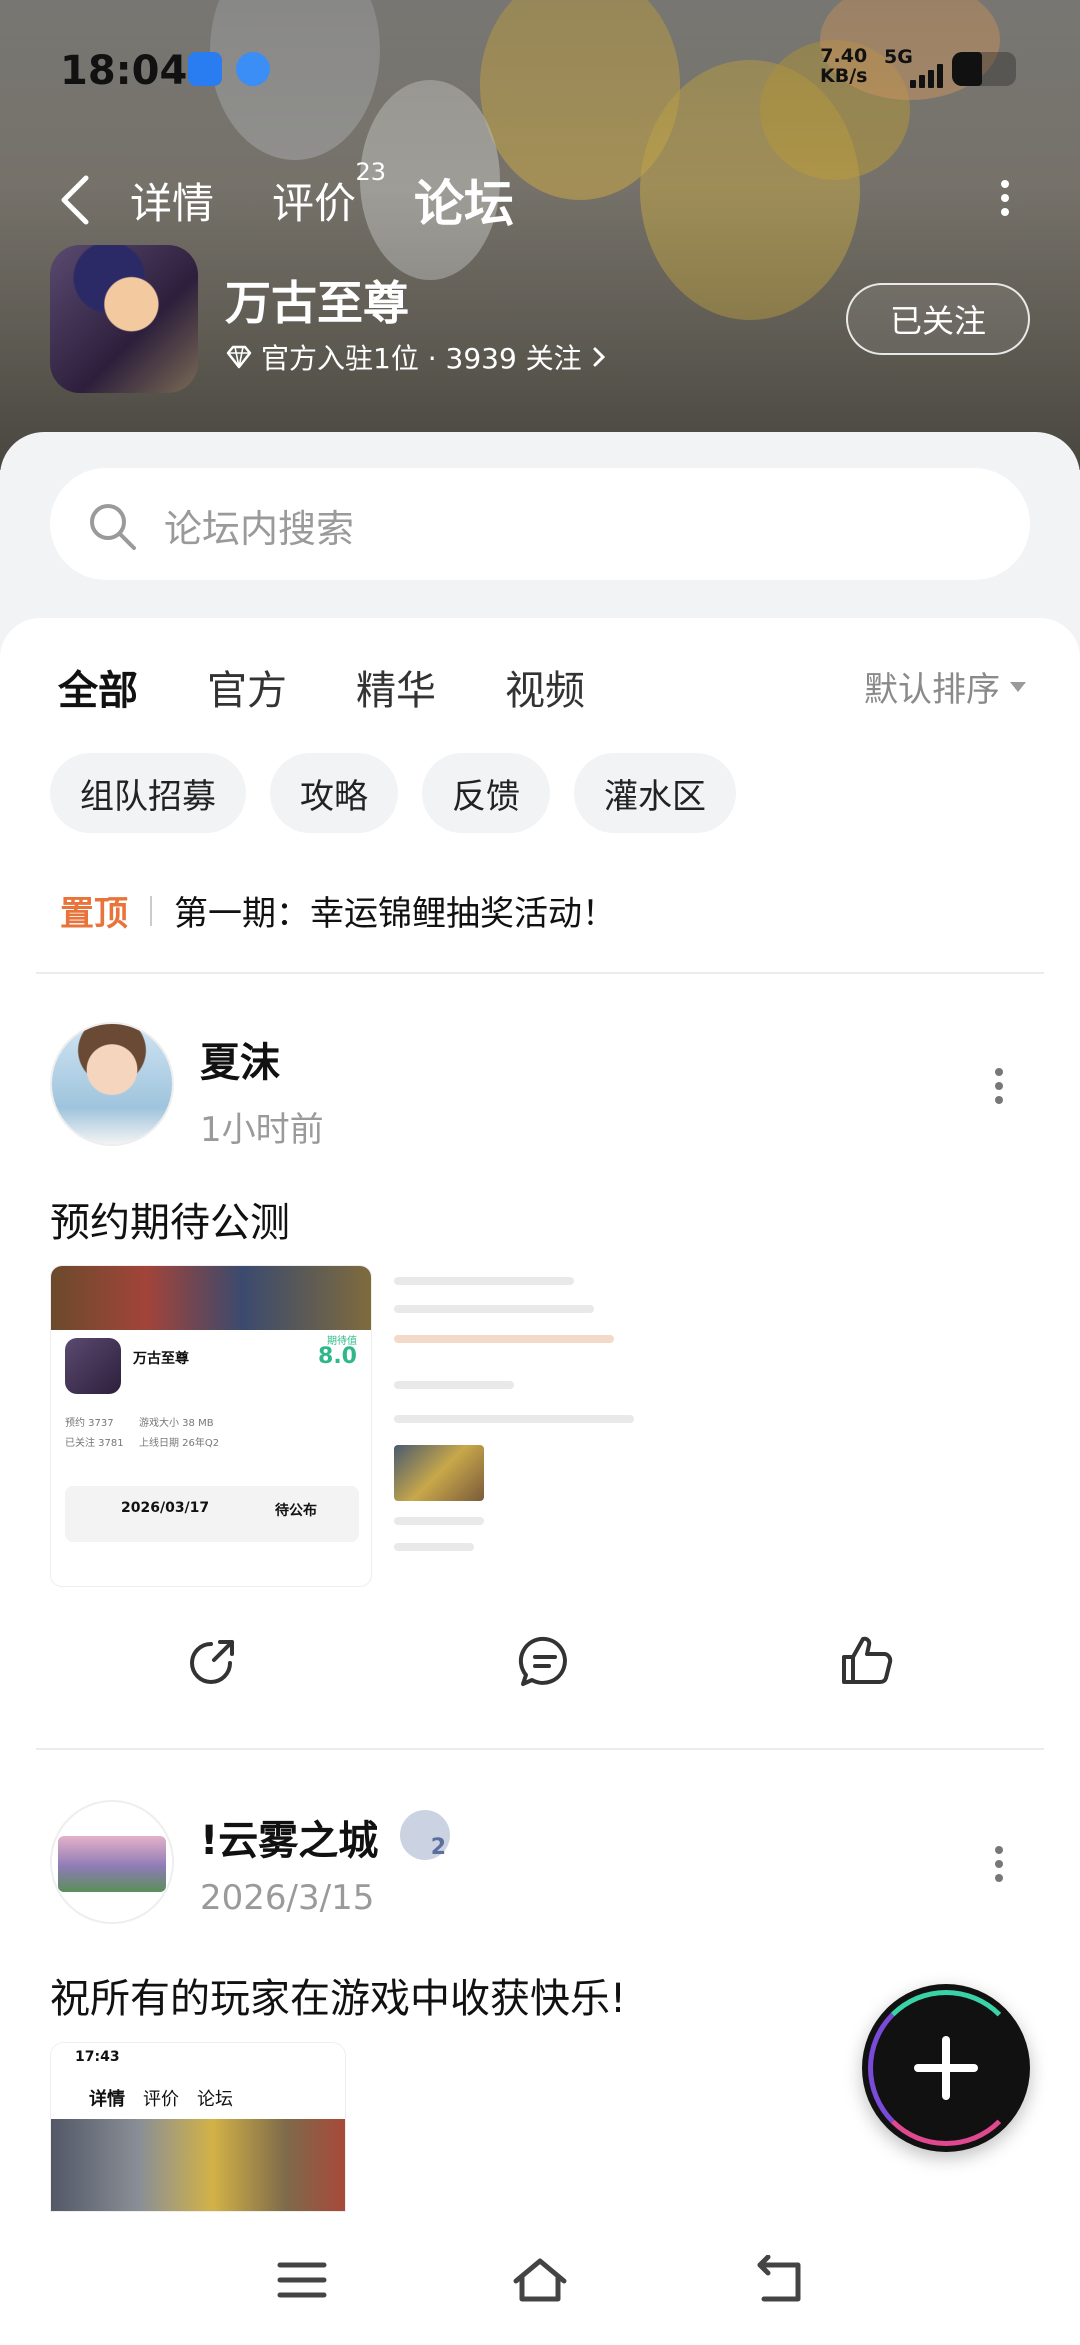  What do you see at coordinates (317, 303) in the screenshot?
I see `app-name: 万古至尊` at bounding box center [317, 303].